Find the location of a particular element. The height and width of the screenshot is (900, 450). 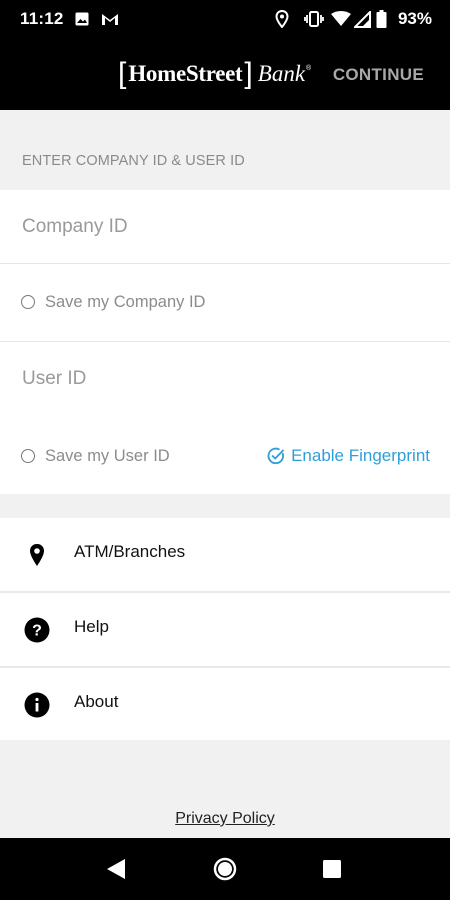

privacy-policy-container: Privacy Policy is located at coordinates (225, 819).